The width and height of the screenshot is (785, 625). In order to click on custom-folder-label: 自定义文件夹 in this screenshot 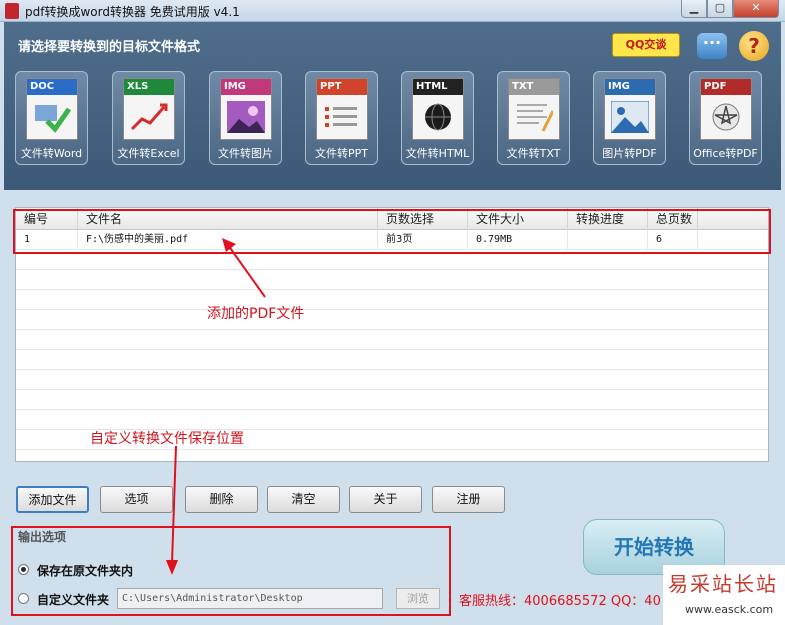, I will do `click(73, 599)`.